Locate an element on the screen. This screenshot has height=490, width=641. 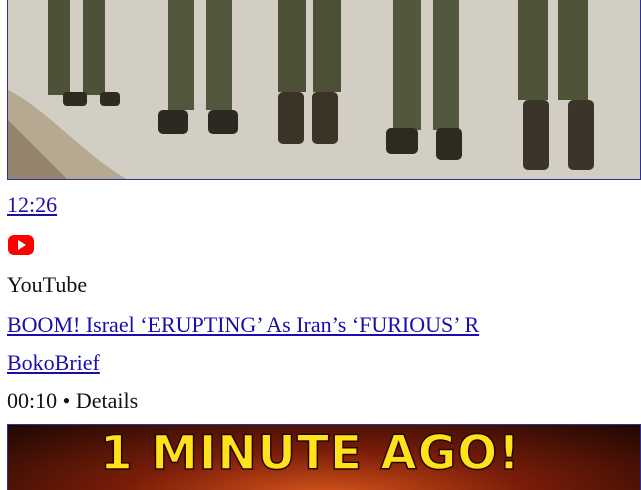
video-source-label: YouTube is located at coordinates (47, 284).